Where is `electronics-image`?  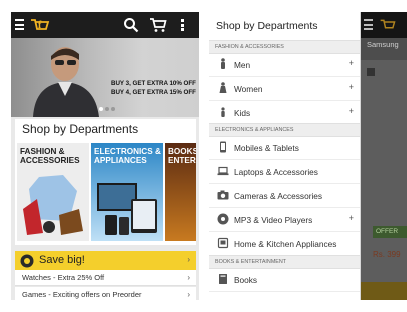
electronics-image is located at coordinates (127, 209).